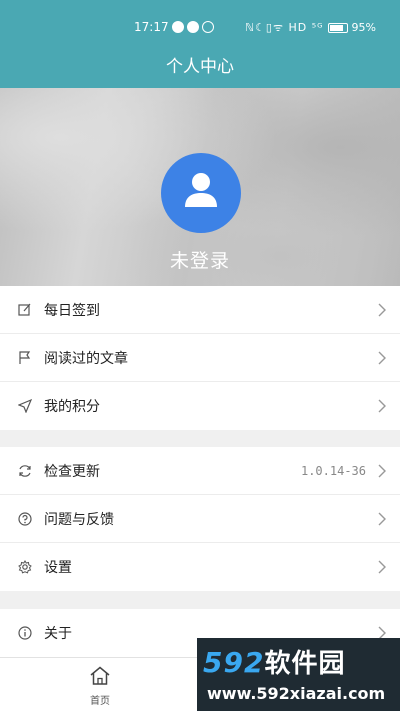 The width and height of the screenshot is (400, 711). What do you see at coordinates (25, 567) in the screenshot?
I see `gear-icon` at bounding box center [25, 567].